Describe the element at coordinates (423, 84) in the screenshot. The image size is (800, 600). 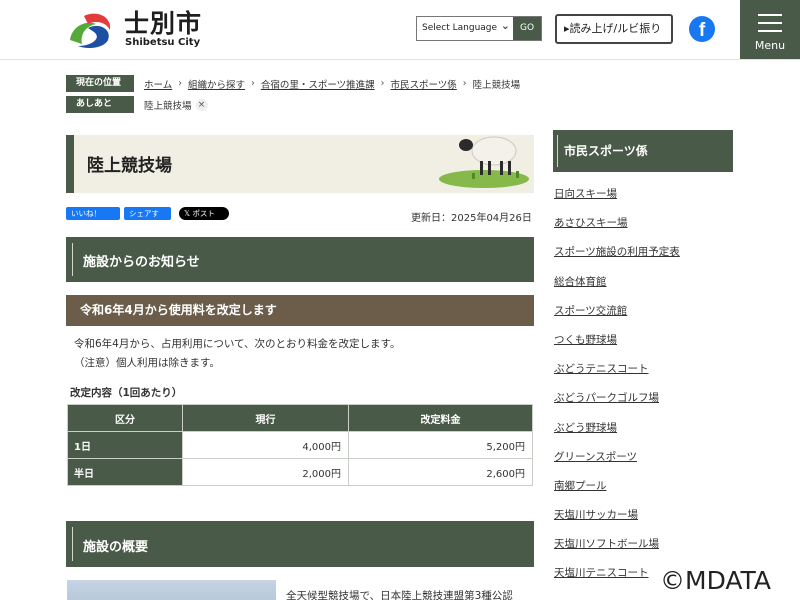
I see `breadcrumb-section: 市民スポーツ係` at that location.